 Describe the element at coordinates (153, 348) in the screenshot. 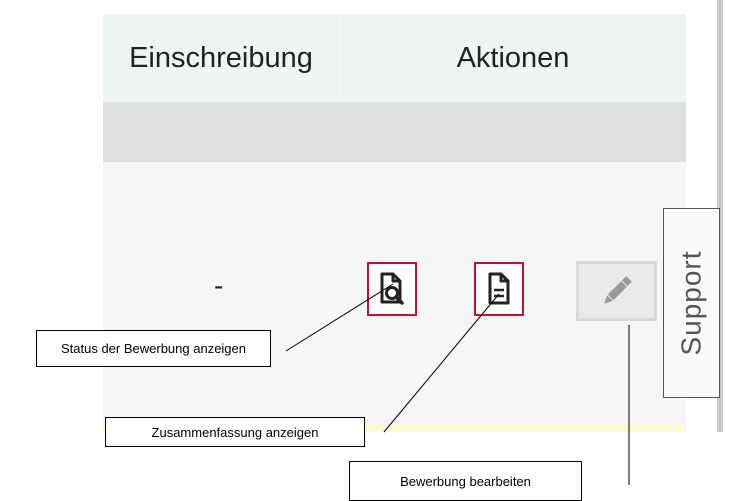

I see `status-callout: Status der Bewerbung anzeigen` at that location.